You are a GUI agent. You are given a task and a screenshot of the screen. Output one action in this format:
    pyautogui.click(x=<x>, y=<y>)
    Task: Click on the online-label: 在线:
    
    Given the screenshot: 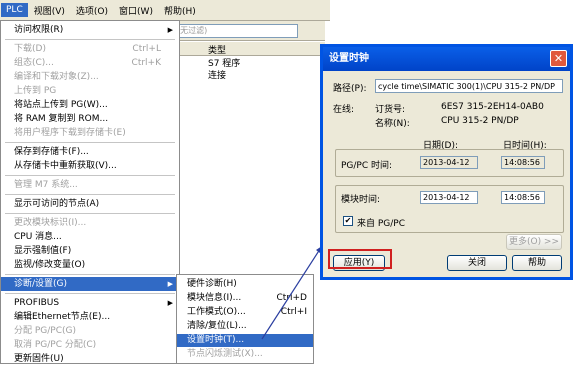 What is the action you would take?
    pyautogui.click(x=344, y=110)
    